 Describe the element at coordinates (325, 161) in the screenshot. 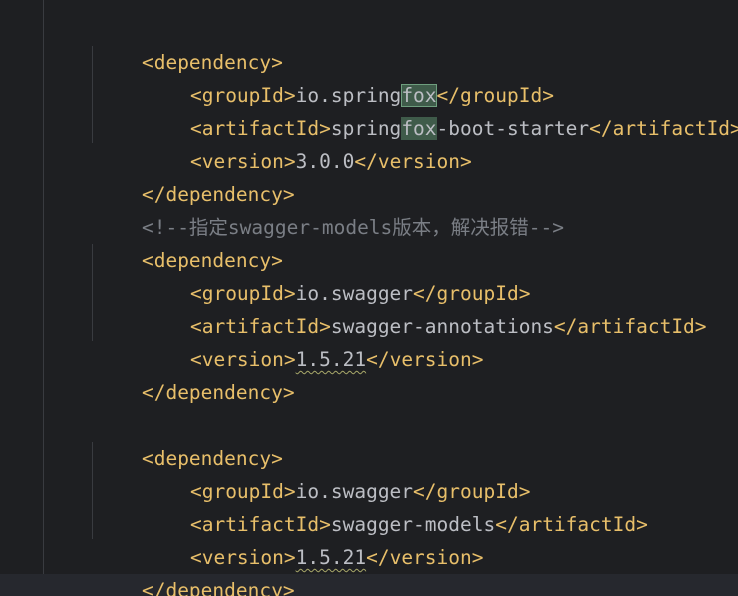

I see `version-value: 3.0.0` at that location.